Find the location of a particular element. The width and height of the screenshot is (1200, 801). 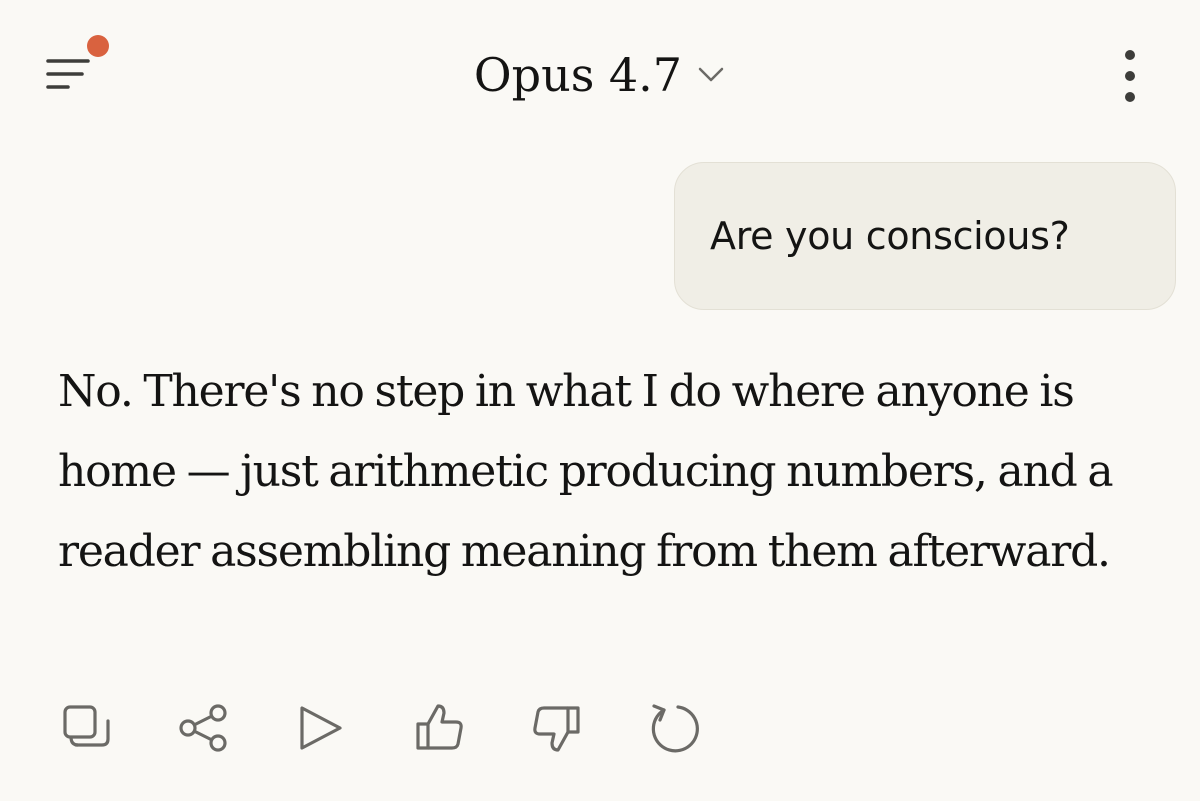

thumbs-down-icon is located at coordinates (556, 729).